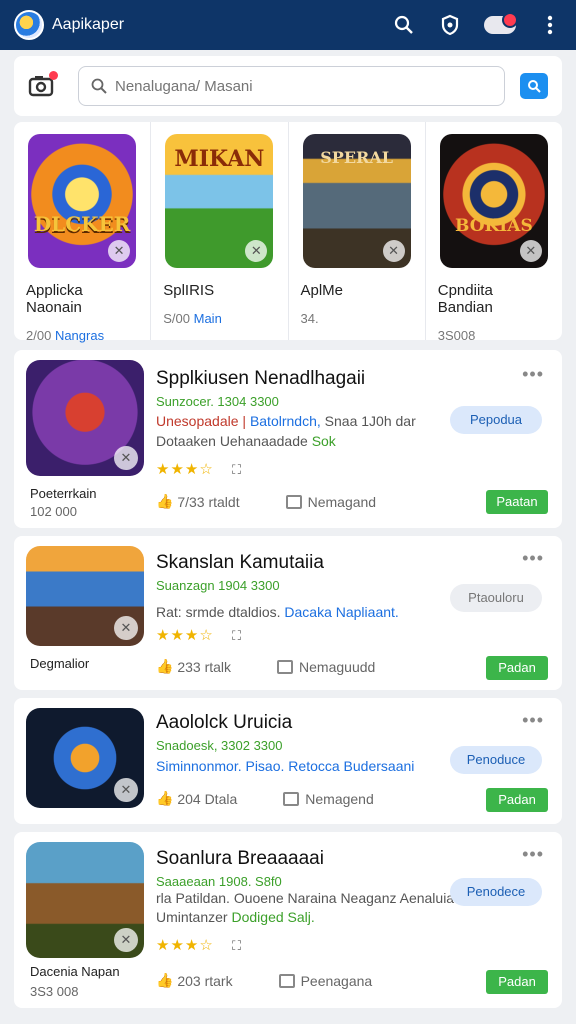 This screenshot has height=1024, width=576. What do you see at coordinates (351, 766) in the screenshot?
I see `desc-part: Retocca Budersaani` at bounding box center [351, 766].